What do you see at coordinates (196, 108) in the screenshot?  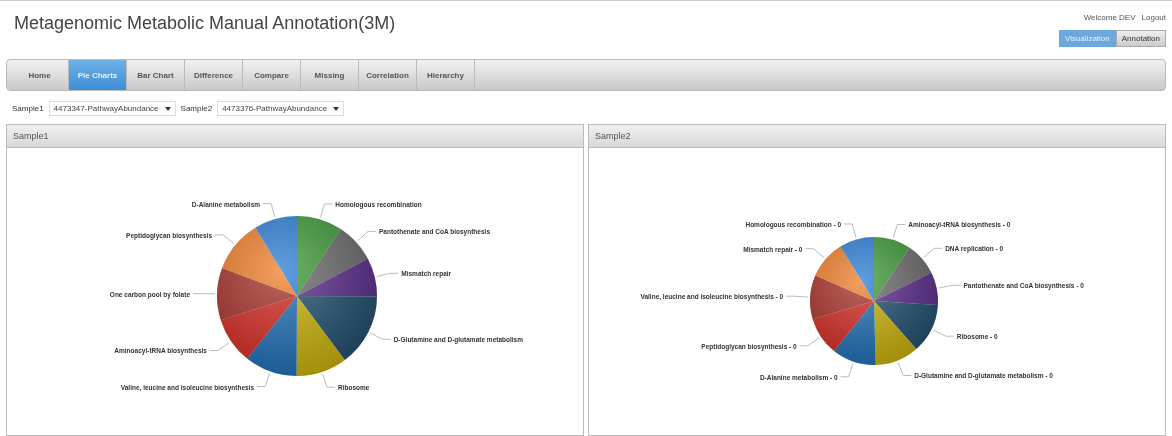 I see `sample-label: Sample2` at bounding box center [196, 108].